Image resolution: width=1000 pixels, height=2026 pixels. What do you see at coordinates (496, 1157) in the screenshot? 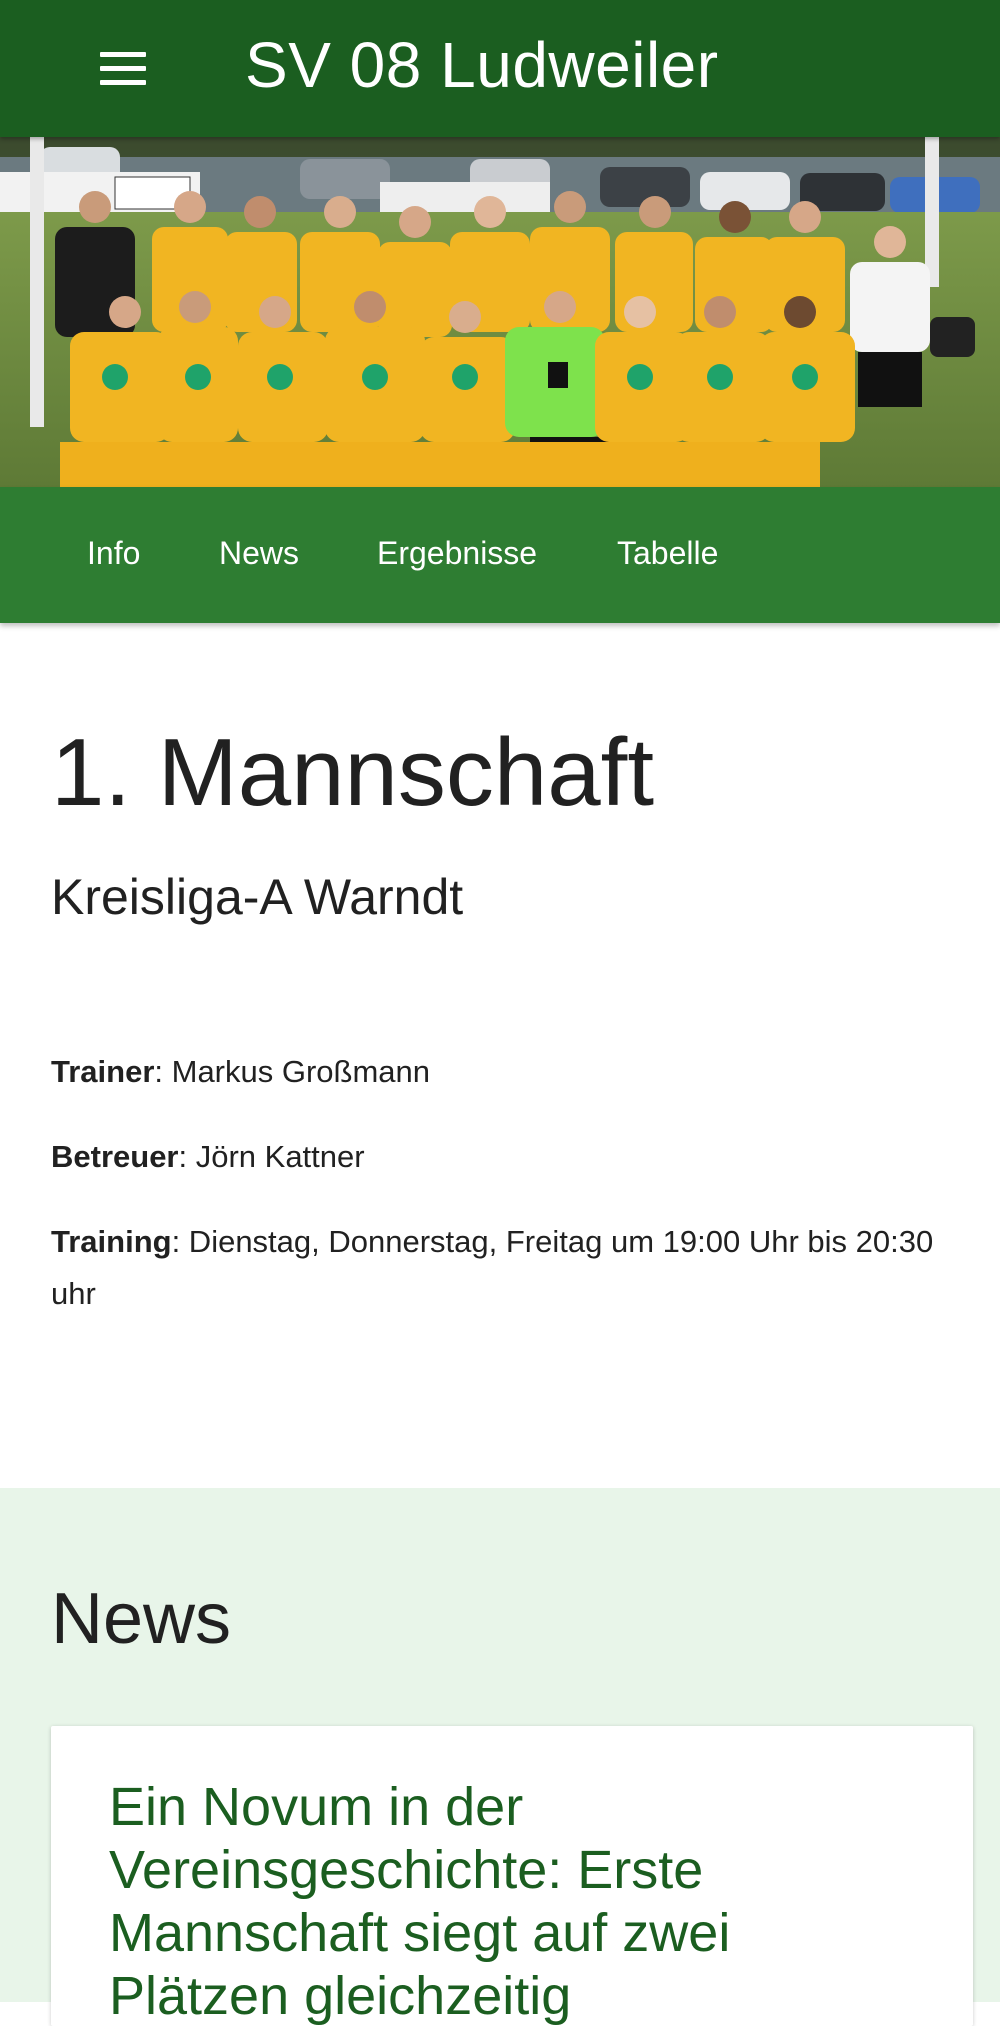
I see `betreuer-line: Betreuer: Jörn Kattner` at bounding box center [496, 1157].